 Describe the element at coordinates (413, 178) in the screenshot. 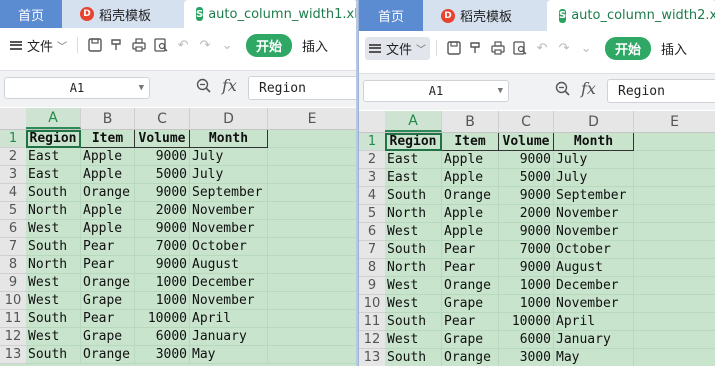

I see `cell-a3: East` at that location.